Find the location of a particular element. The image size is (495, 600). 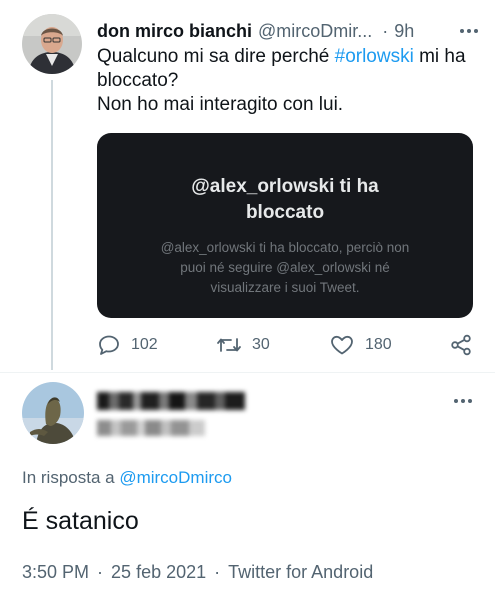

thread-connector-line is located at coordinates (52, 225).